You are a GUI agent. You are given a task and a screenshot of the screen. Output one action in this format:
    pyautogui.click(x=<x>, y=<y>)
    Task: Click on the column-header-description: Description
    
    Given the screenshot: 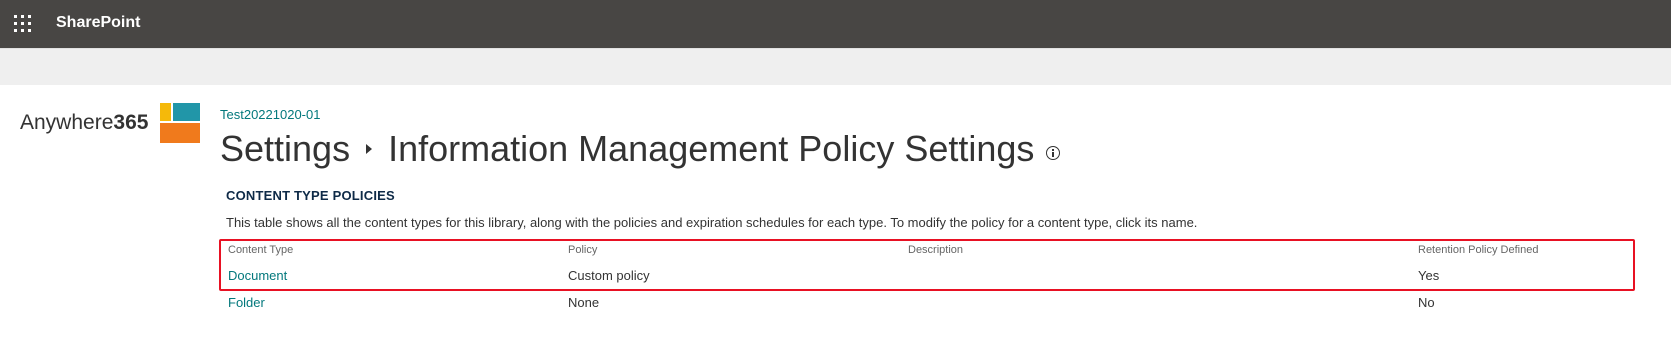 What is the action you would take?
    pyautogui.click(x=936, y=250)
    